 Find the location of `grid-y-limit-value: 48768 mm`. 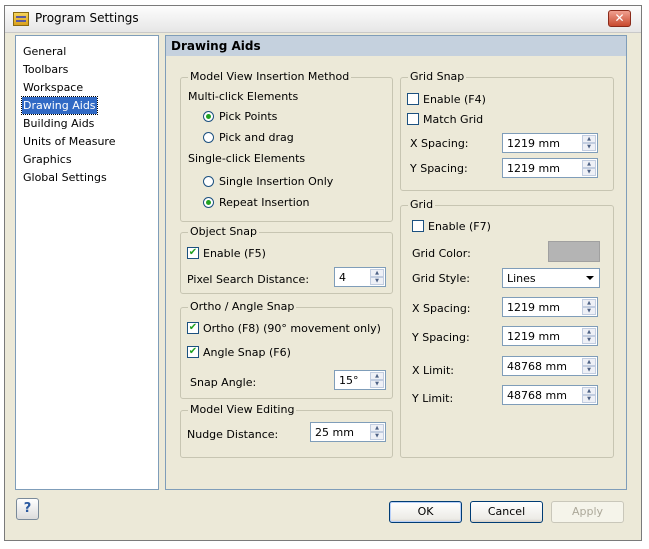

grid-y-limit-value: 48768 mm is located at coordinates (537, 395).